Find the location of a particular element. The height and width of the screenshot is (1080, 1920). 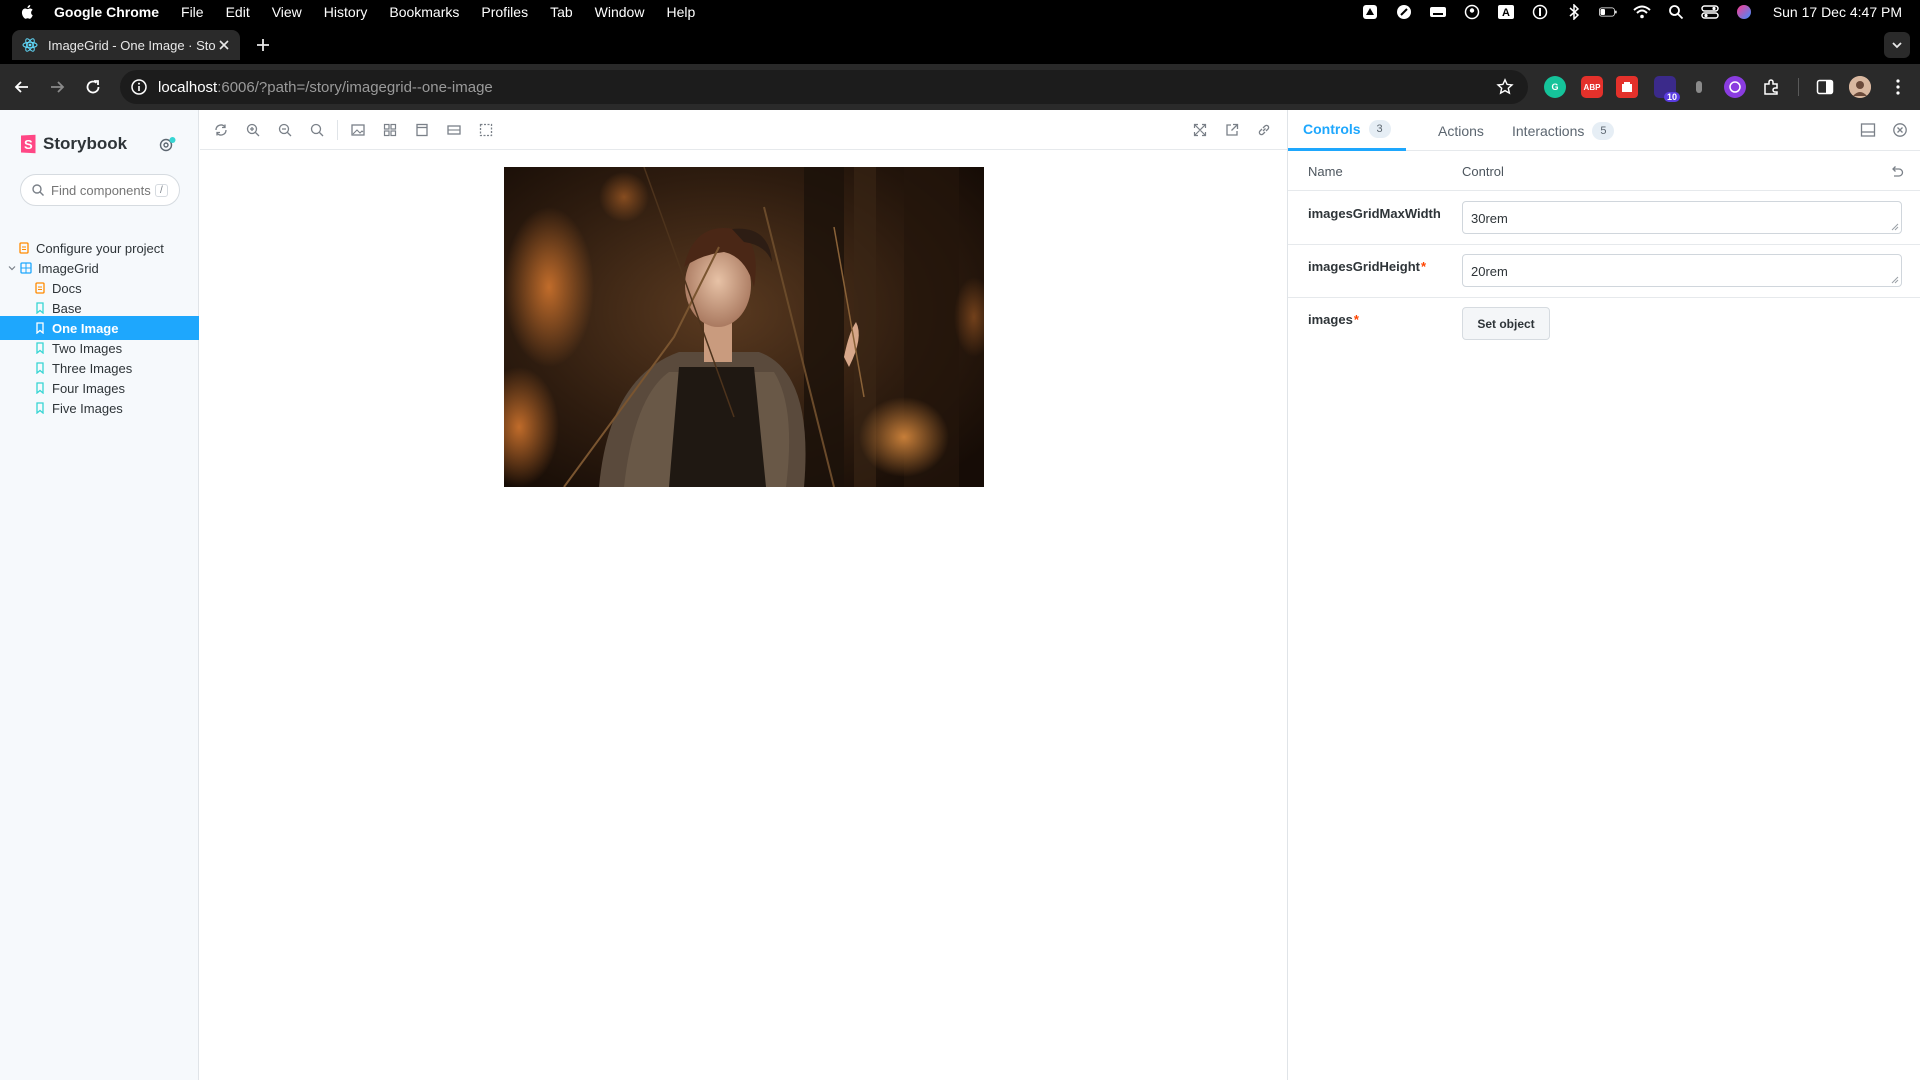

brand-name: Storybook is located at coordinates (85, 143).